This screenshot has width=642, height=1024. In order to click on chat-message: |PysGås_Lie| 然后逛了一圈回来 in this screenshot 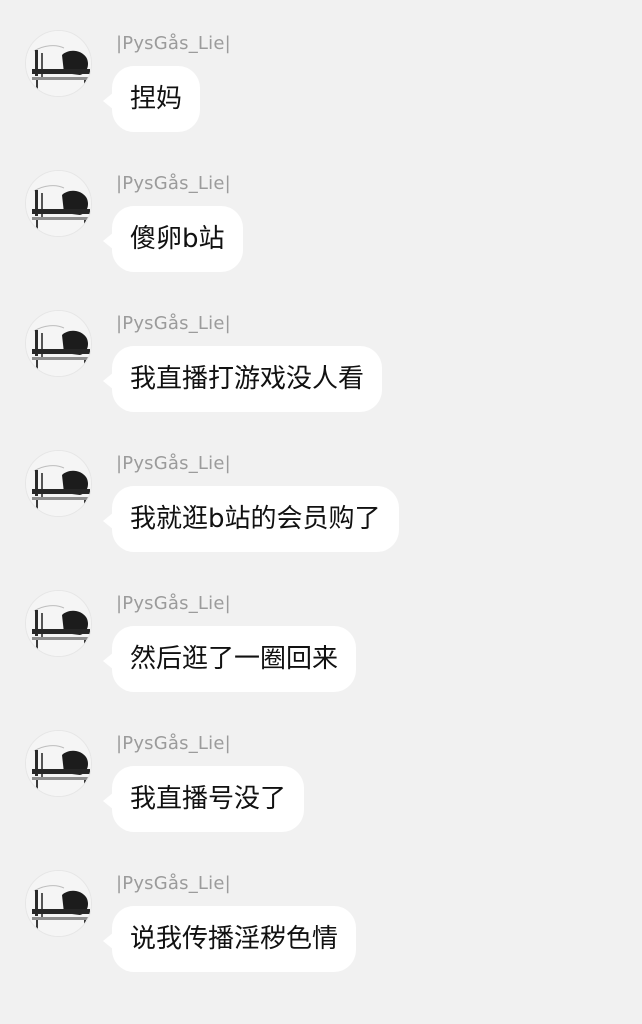, I will do `click(321, 650)`.